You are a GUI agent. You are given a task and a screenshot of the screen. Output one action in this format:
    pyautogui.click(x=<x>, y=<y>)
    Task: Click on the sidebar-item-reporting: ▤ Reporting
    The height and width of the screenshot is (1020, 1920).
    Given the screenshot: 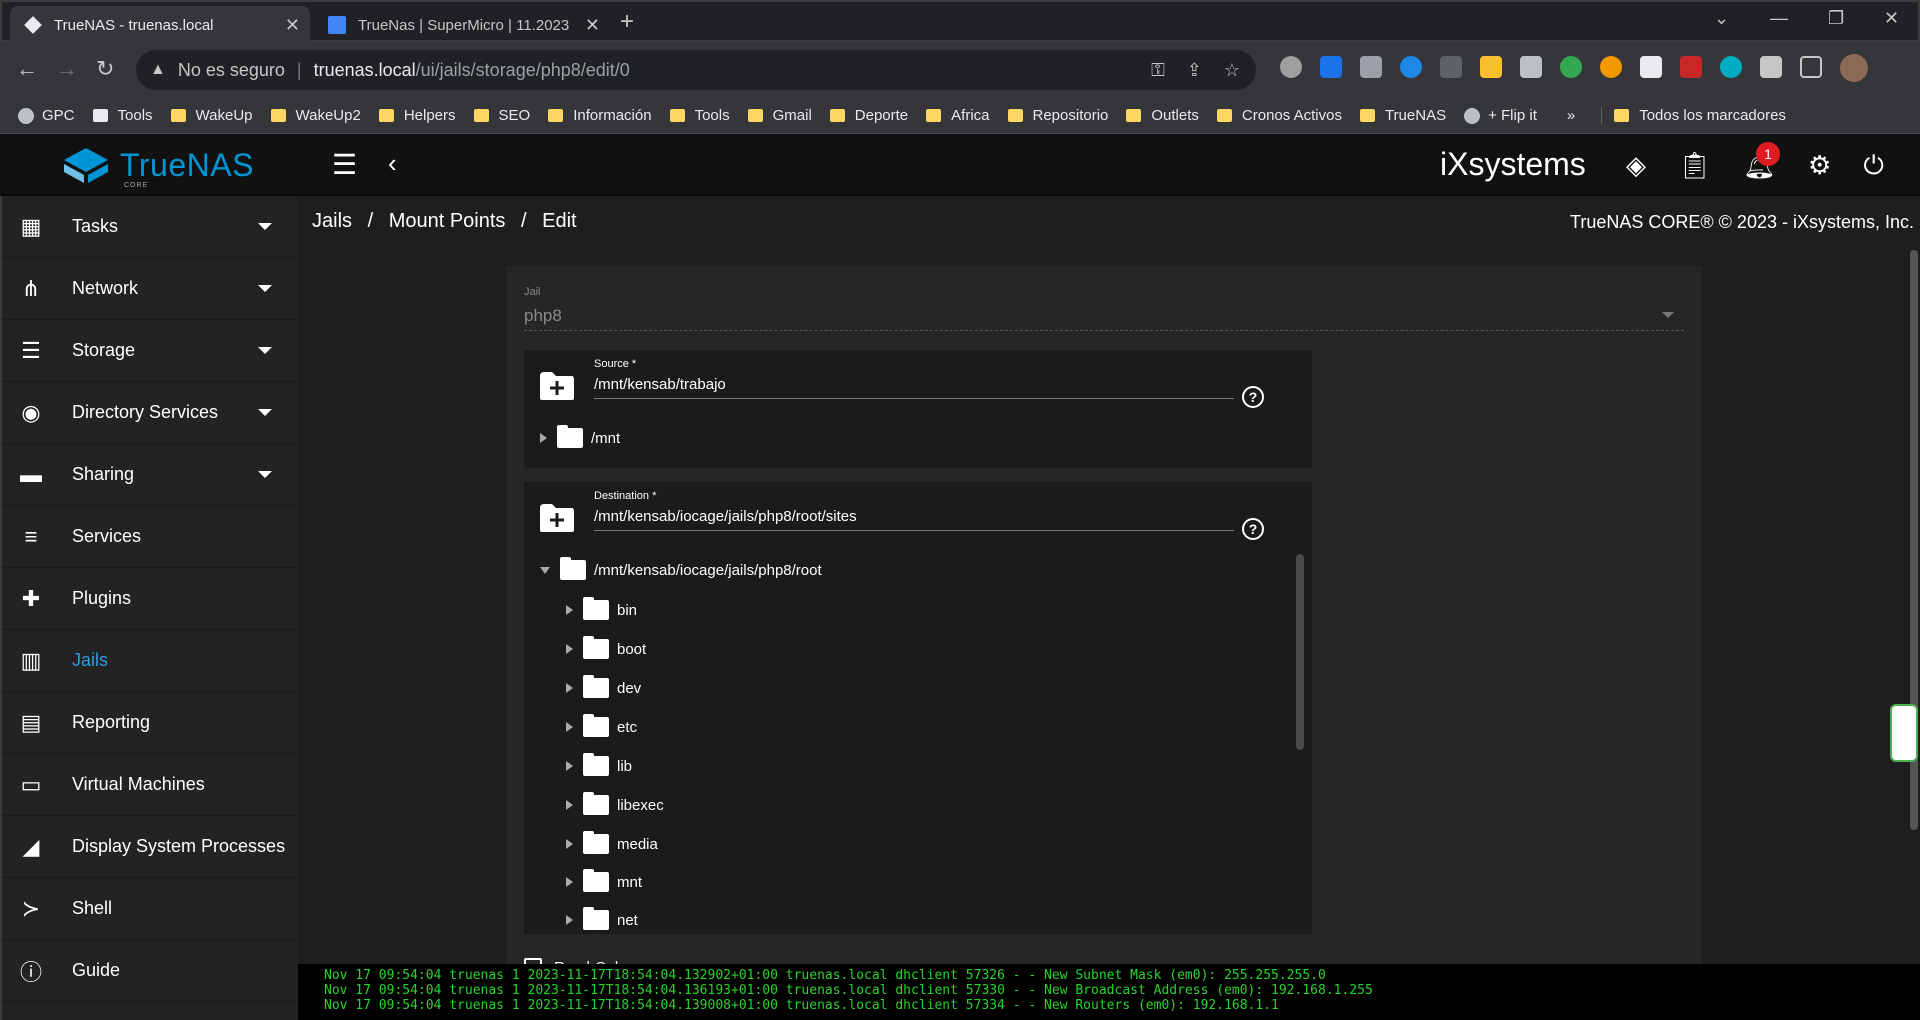 What is the action you would take?
    pyautogui.click(x=150, y=723)
    